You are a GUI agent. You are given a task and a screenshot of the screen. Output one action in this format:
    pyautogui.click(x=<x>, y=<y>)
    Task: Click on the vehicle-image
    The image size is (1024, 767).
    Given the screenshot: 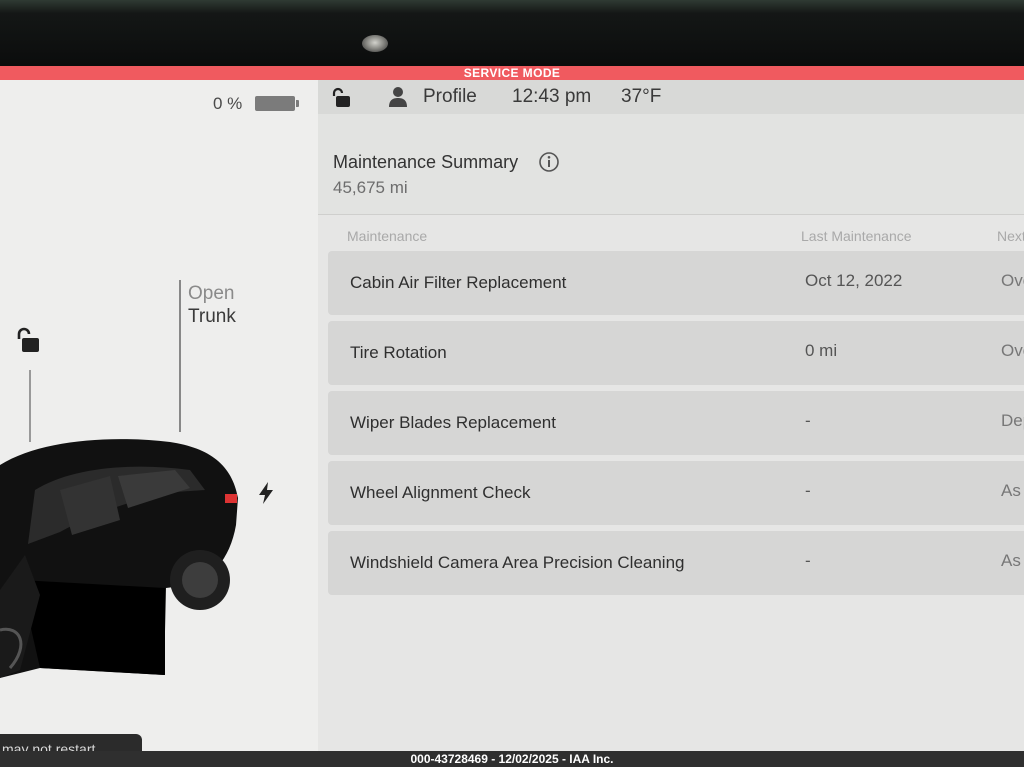 What is the action you would take?
    pyautogui.click(x=125, y=555)
    